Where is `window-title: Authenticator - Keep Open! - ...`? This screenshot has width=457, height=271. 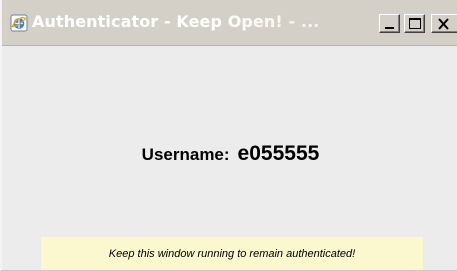 window-title: Authenticator - Keep Open! - ... is located at coordinates (176, 21).